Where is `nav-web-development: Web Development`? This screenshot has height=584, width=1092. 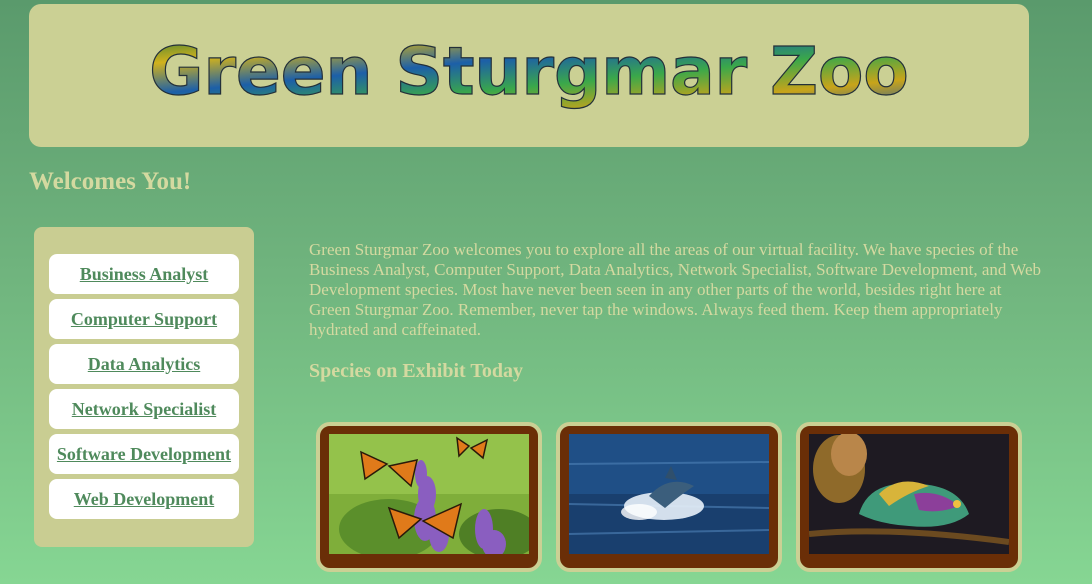 nav-web-development: Web Development is located at coordinates (144, 499).